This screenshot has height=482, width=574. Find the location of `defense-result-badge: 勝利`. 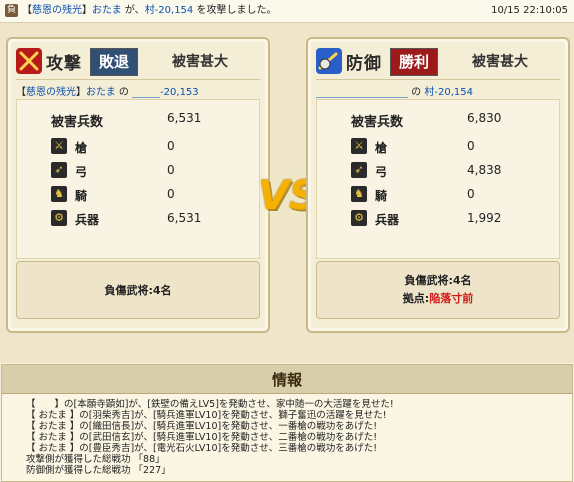

defense-result-badge: 勝利 is located at coordinates (414, 62).